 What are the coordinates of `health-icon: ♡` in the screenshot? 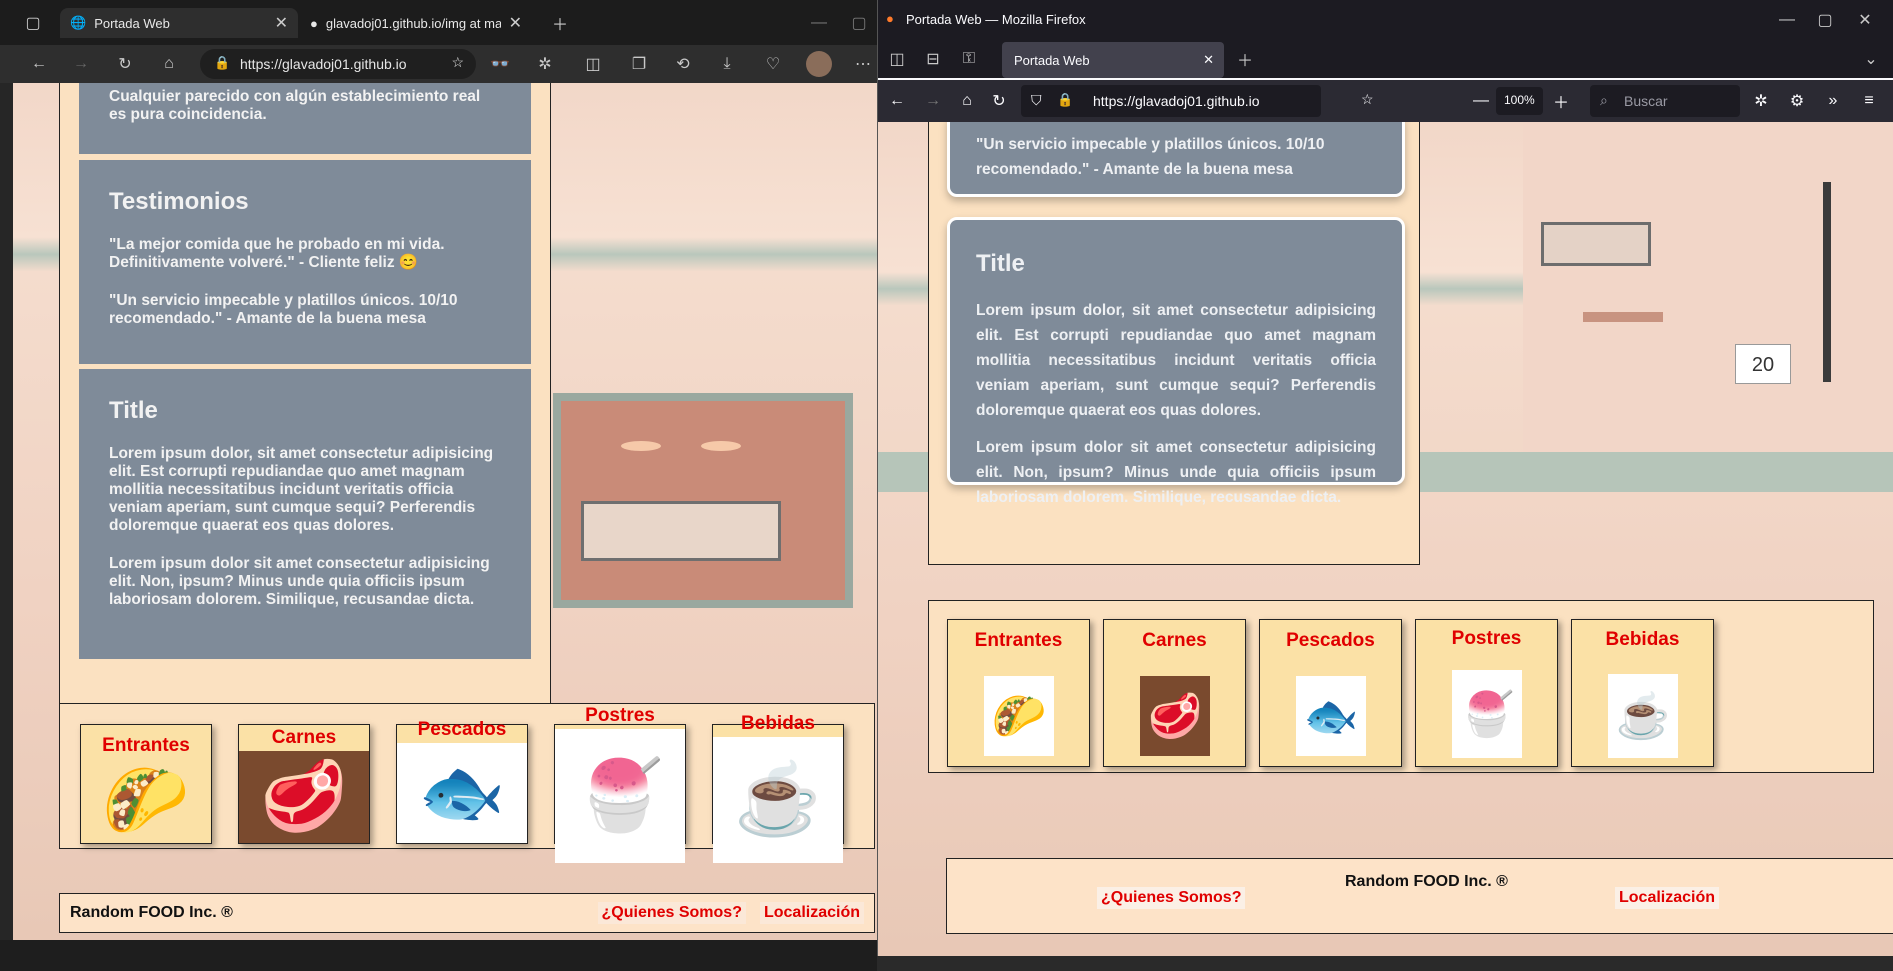 It's located at (773, 64).